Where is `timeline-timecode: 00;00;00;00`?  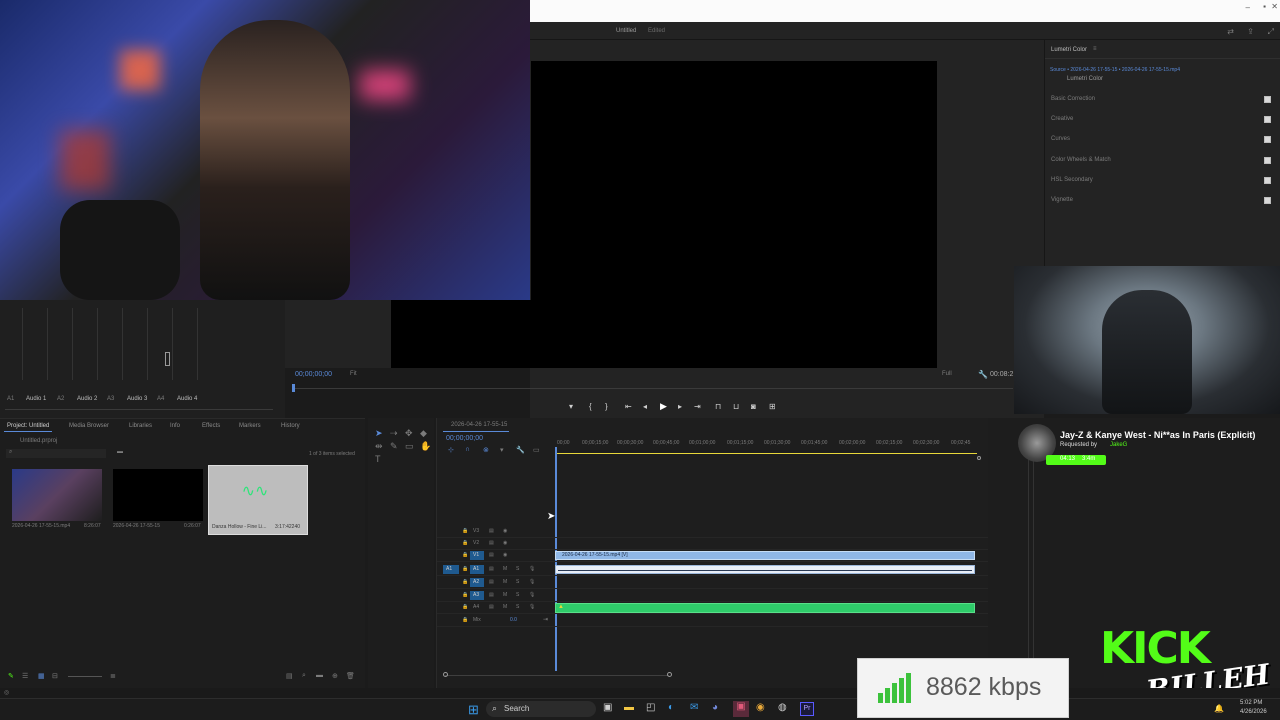
timeline-timecode: 00;00;00;00 is located at coordinates (464, 438).